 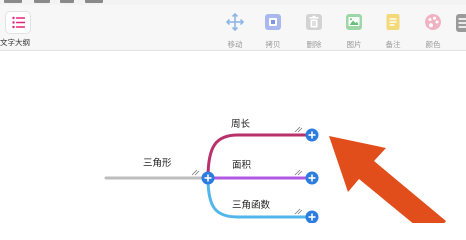 What do you see at coordinates (273, 44) in the screenshot?
I see `copy-label: 拷贝` at bounding box center [273, 44].